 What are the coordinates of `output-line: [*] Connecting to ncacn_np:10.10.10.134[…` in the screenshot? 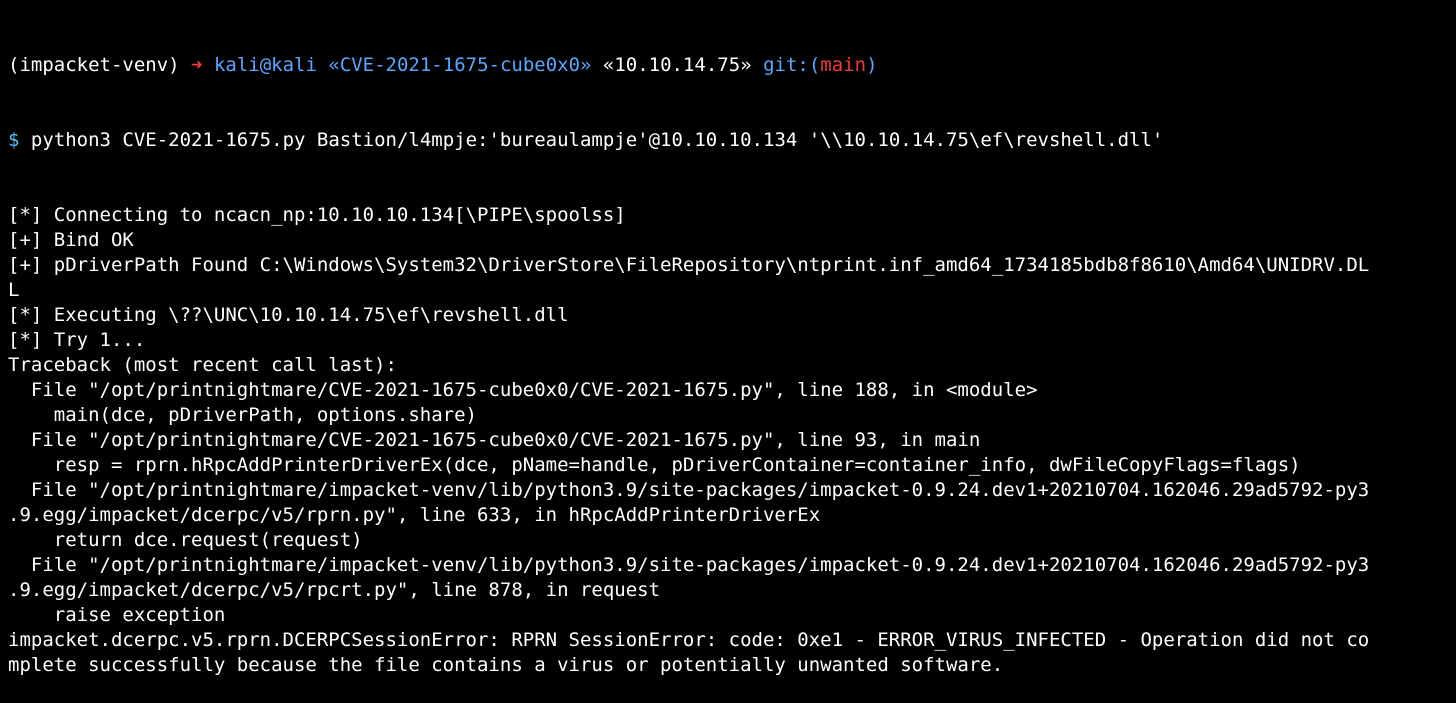 It's located at (317, 215).